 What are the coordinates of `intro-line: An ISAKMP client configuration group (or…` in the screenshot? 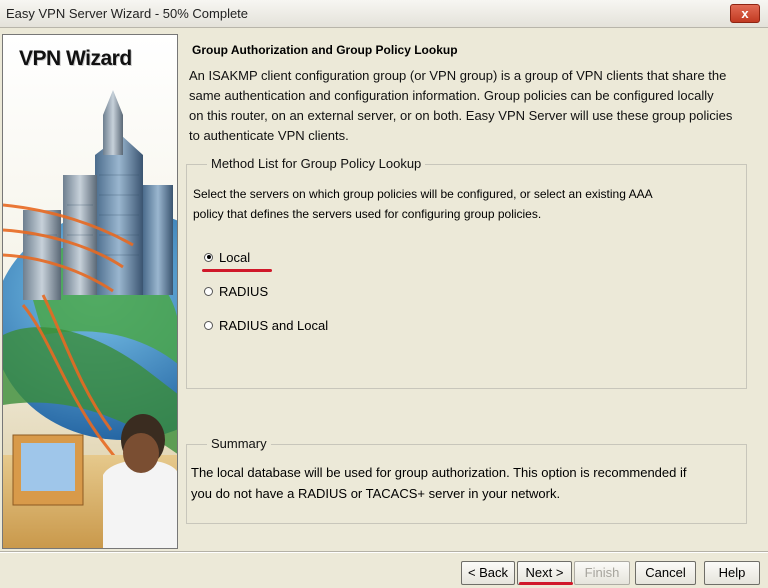 It's located at (458, 75).